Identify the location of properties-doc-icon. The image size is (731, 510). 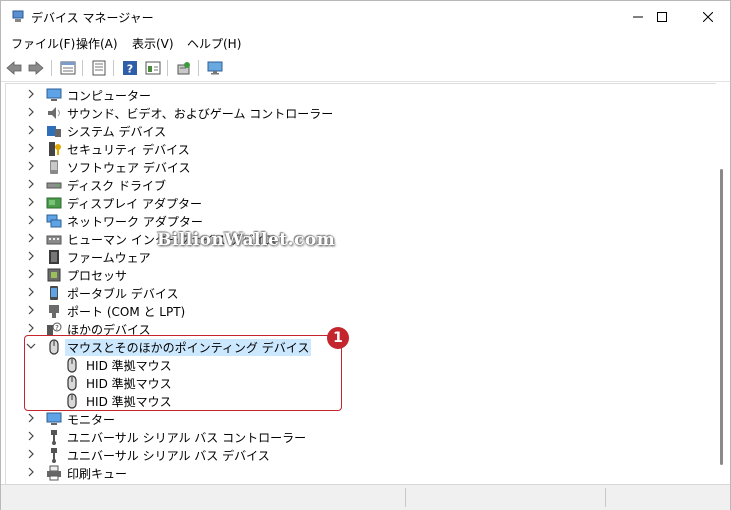
(99, 68).